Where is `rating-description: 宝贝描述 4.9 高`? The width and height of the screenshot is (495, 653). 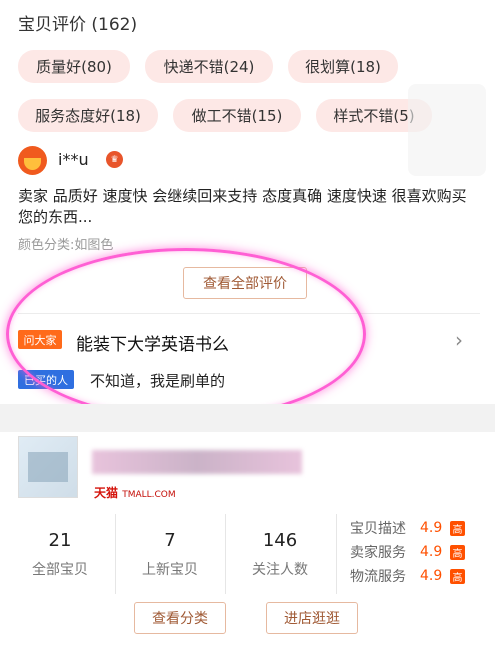 rating-description: 宝贝描述 4.9 高 is located at coordinates (407, 528).